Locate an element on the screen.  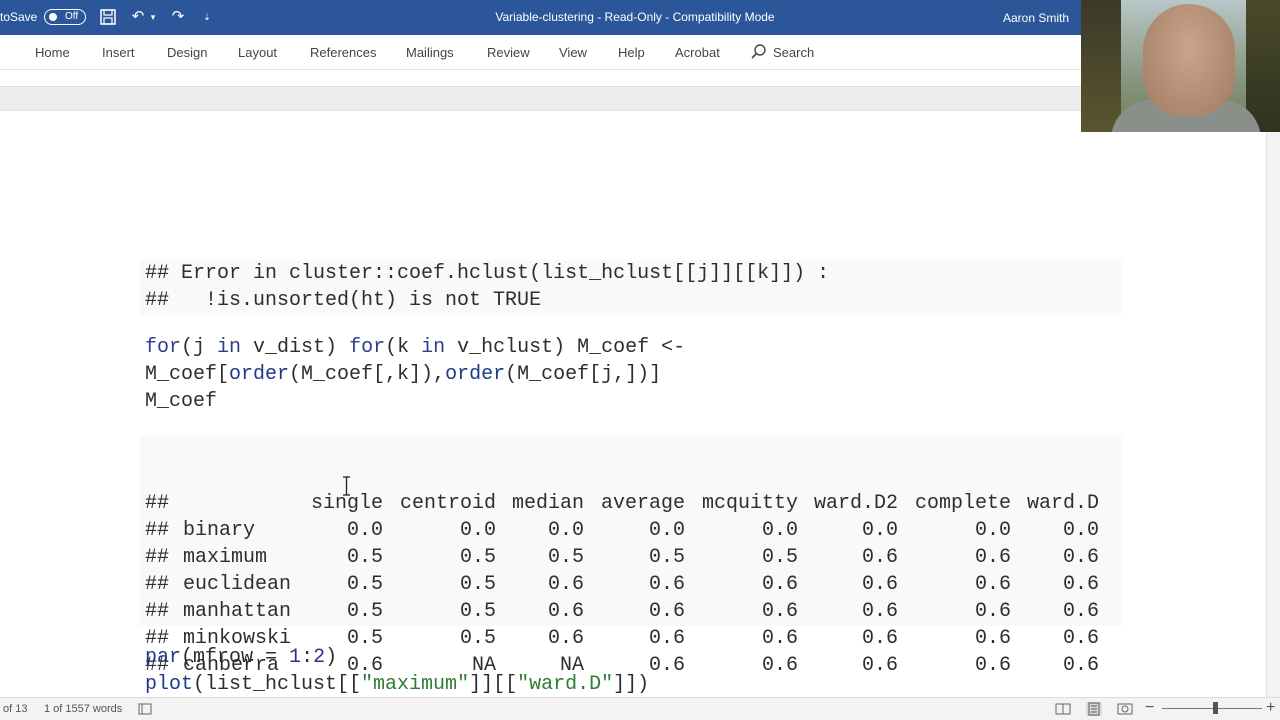
code-text: ]]) is located at coordinates (631, 684).